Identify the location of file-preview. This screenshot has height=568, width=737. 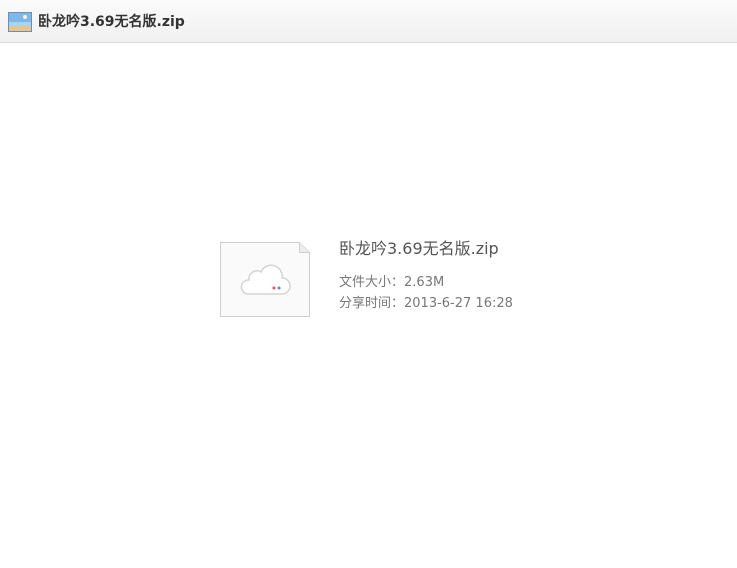
(265, 279).